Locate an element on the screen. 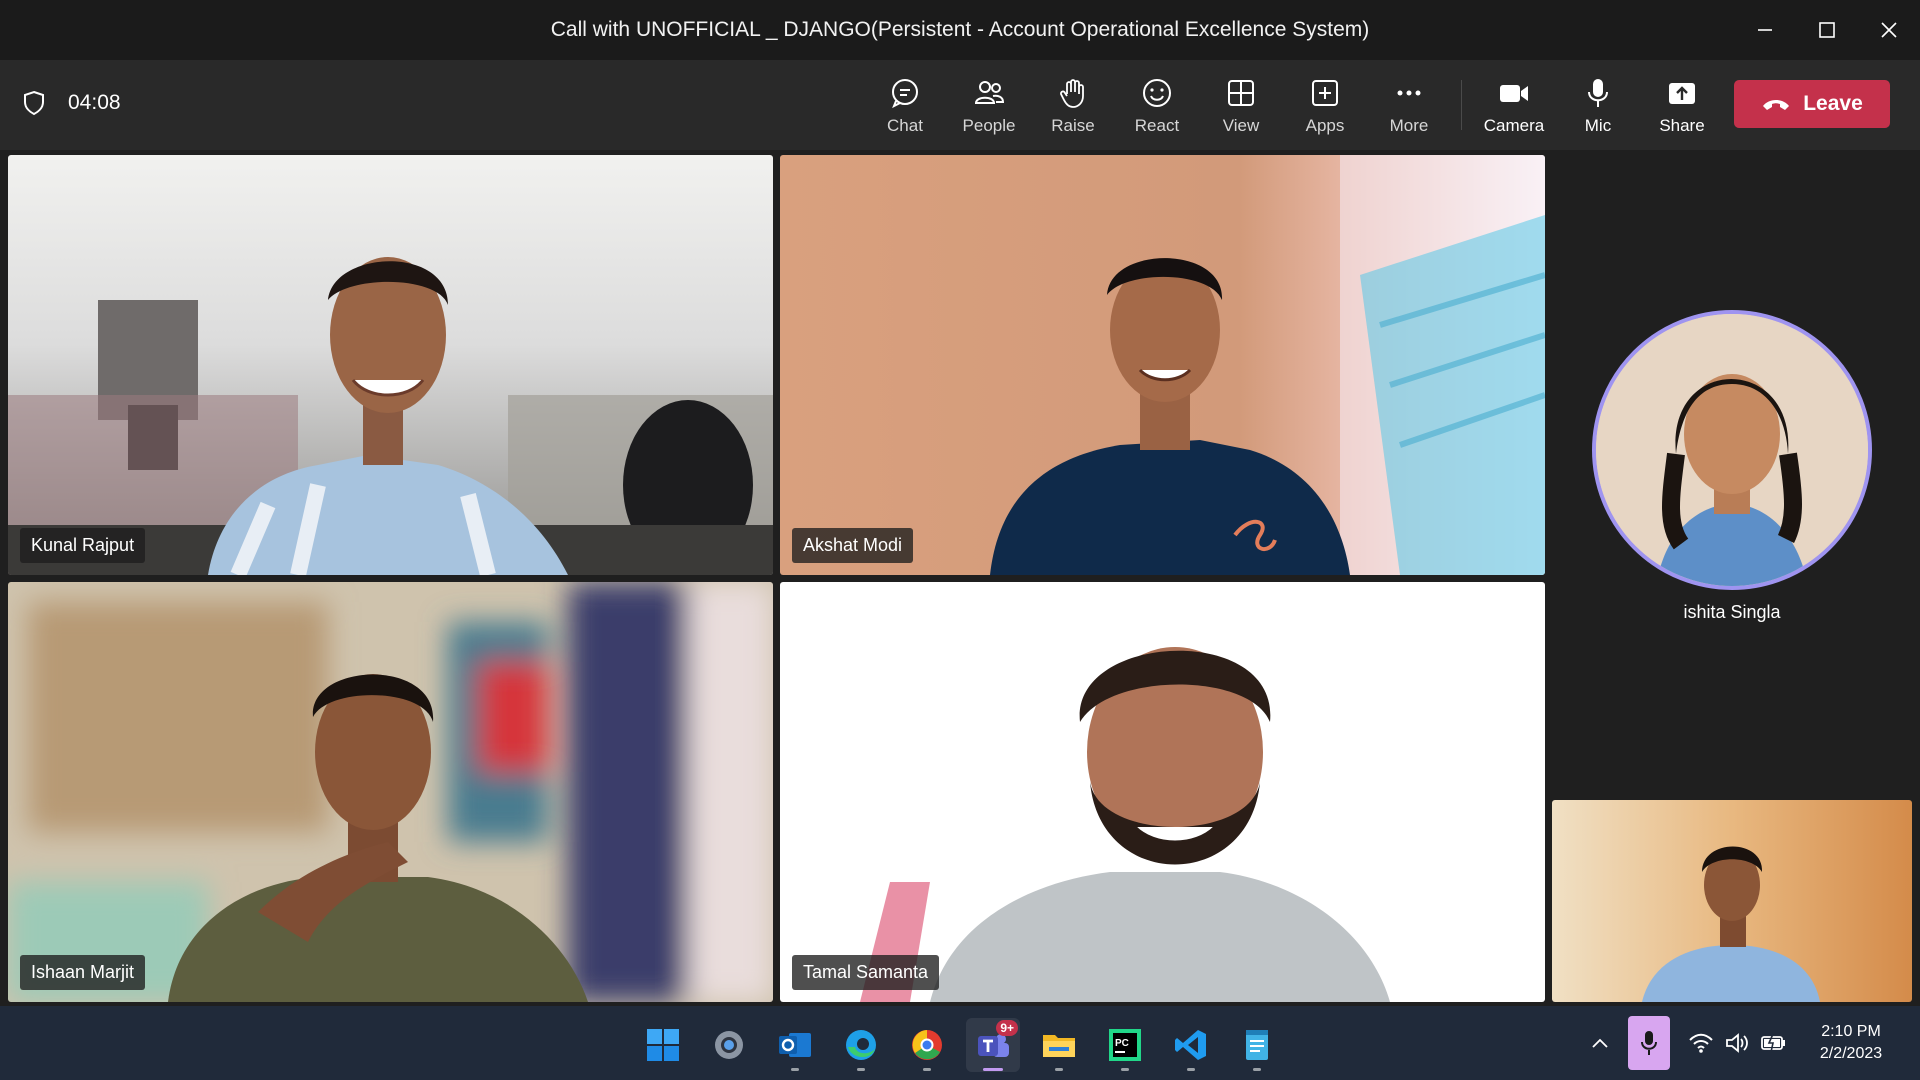 The image size is (1920, 1080). self-view-tile is located at coordinates (1732, 901).